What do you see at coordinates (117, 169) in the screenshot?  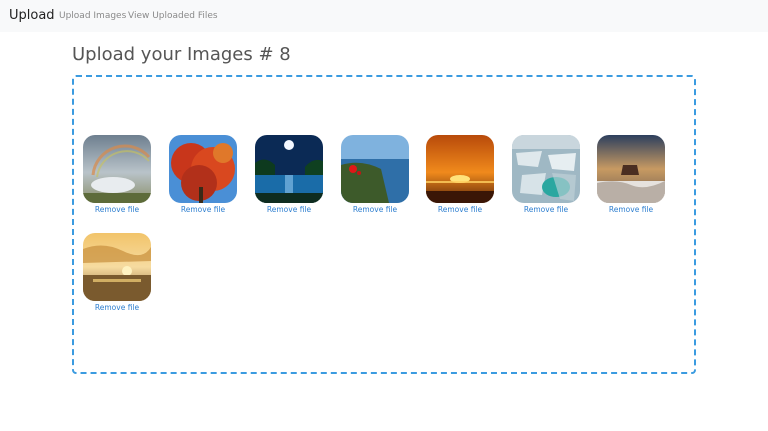 I see `file-thumbnail-rainbow` at bounding box center [117, 169].